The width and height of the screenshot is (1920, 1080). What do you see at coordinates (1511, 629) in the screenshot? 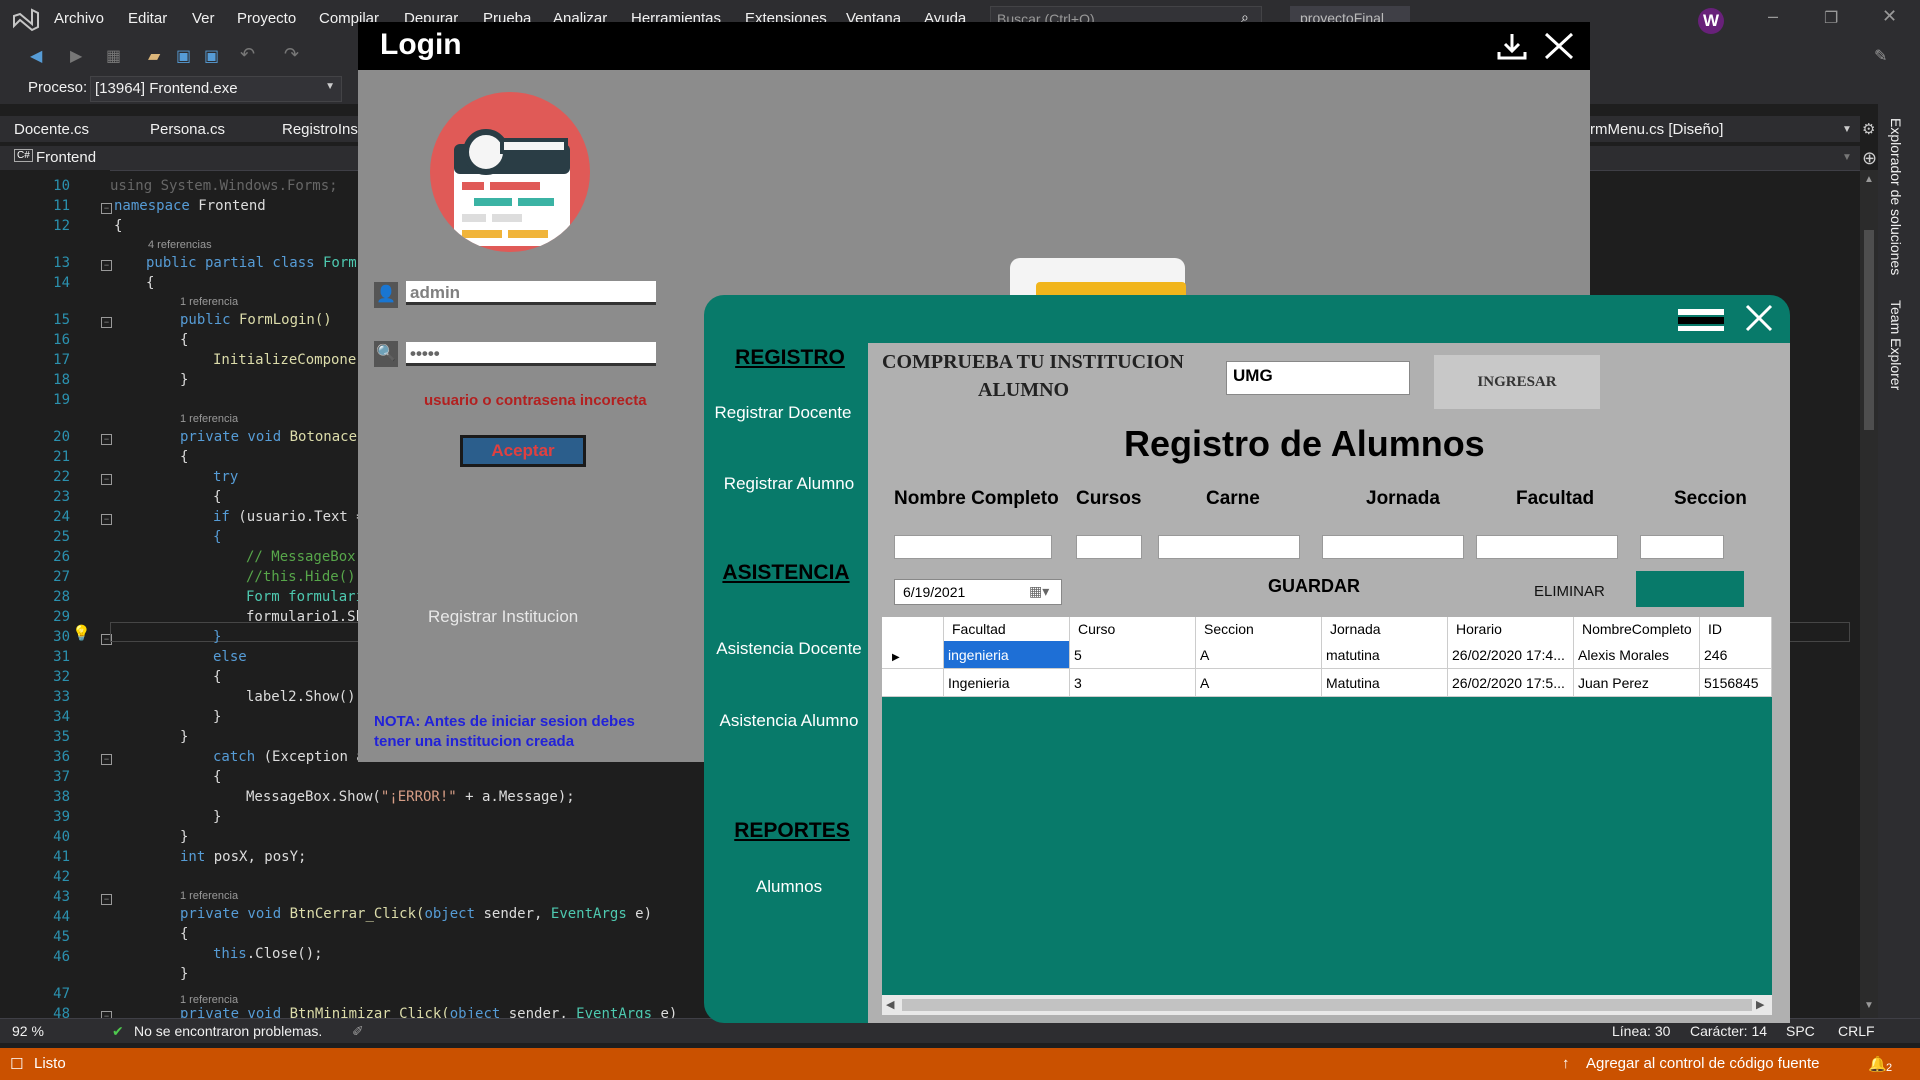
I see `grid-header-cell: Horario` at bounding box center [1511, 629].